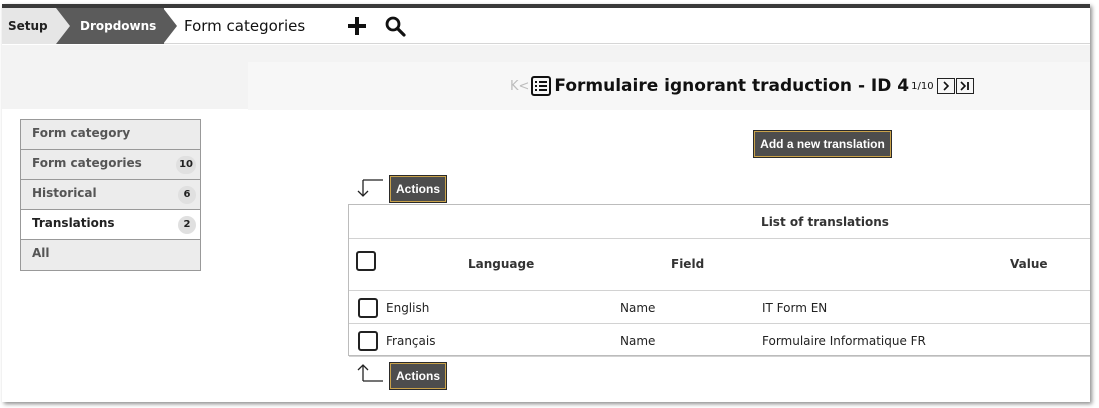  I want to click on list-icon, so click(541, 86).